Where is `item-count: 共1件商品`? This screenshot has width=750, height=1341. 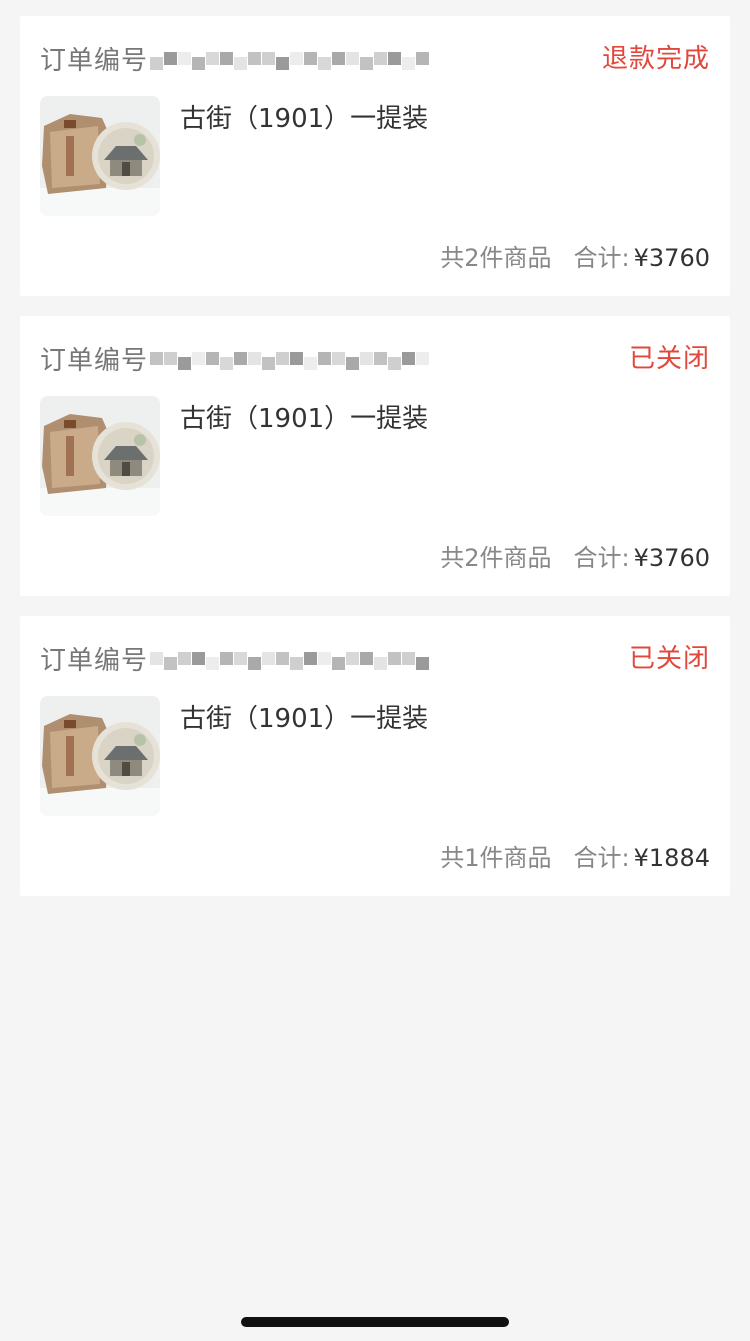 item-count: 共1件商品 is located at coordinates (496, 858).